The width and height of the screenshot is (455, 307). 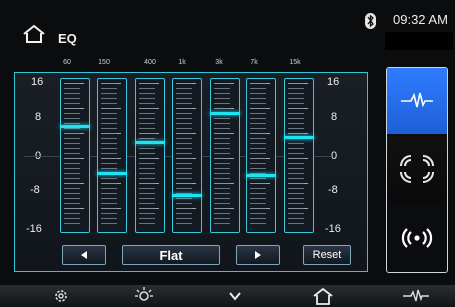 I want to click on eq-slider-3k, so click(x=225, y=155).